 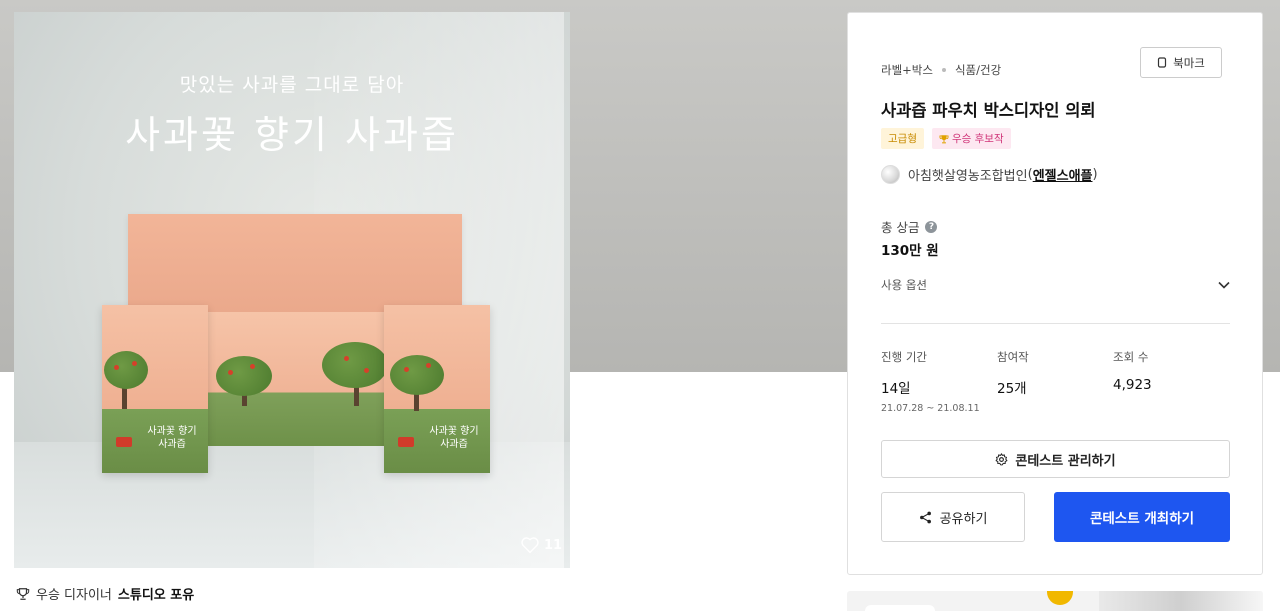 I want to click on breadcrumb-subcategory: 식품/건강, so click(x=978, y=70).